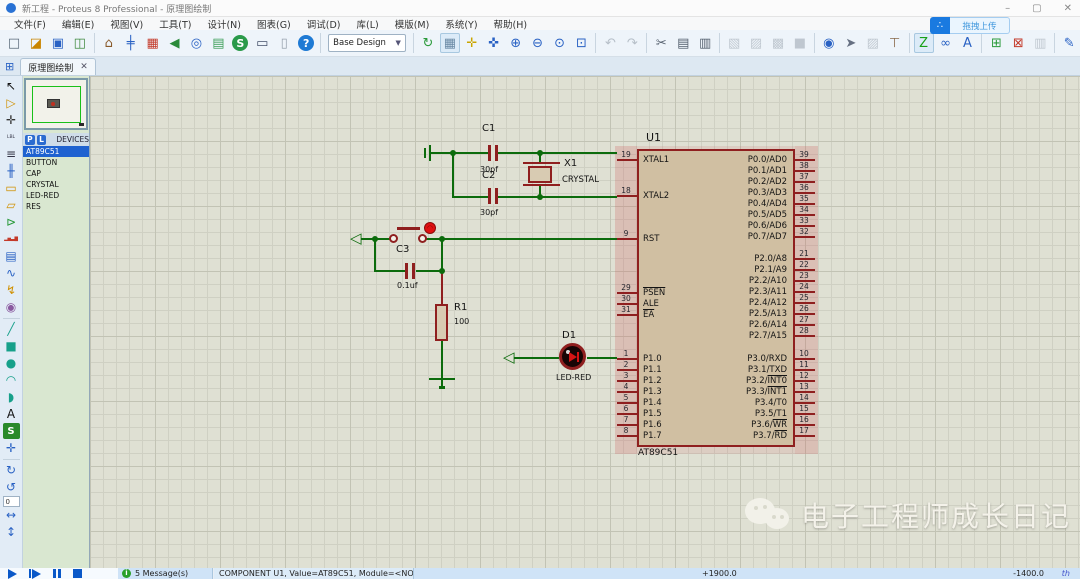  Describe the element at coordinates (11, 501) in the screenshot. I see `rotation-angle-input: 0` at that location.